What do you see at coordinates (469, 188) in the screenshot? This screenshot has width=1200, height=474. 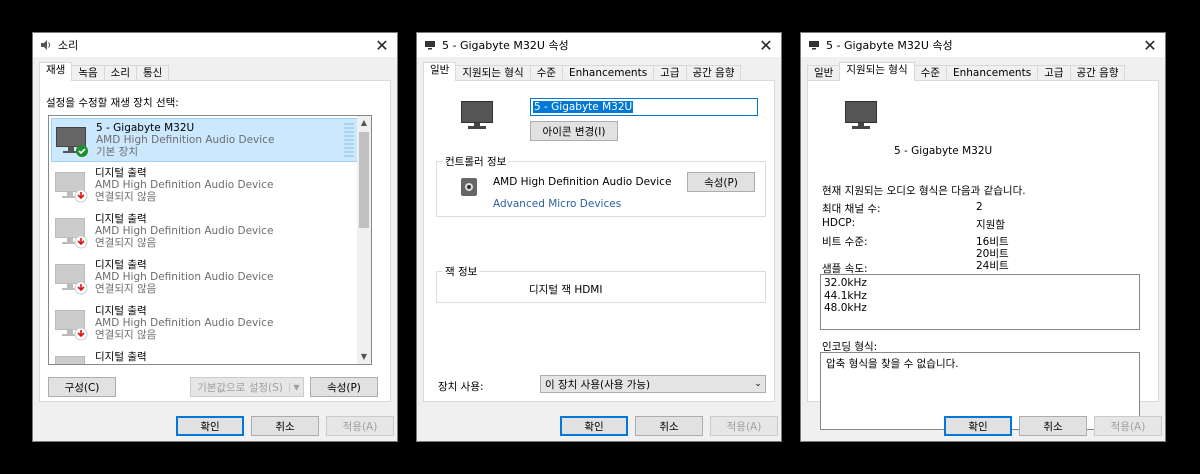 I see `chip-icon` at bounding box center [469, 188].